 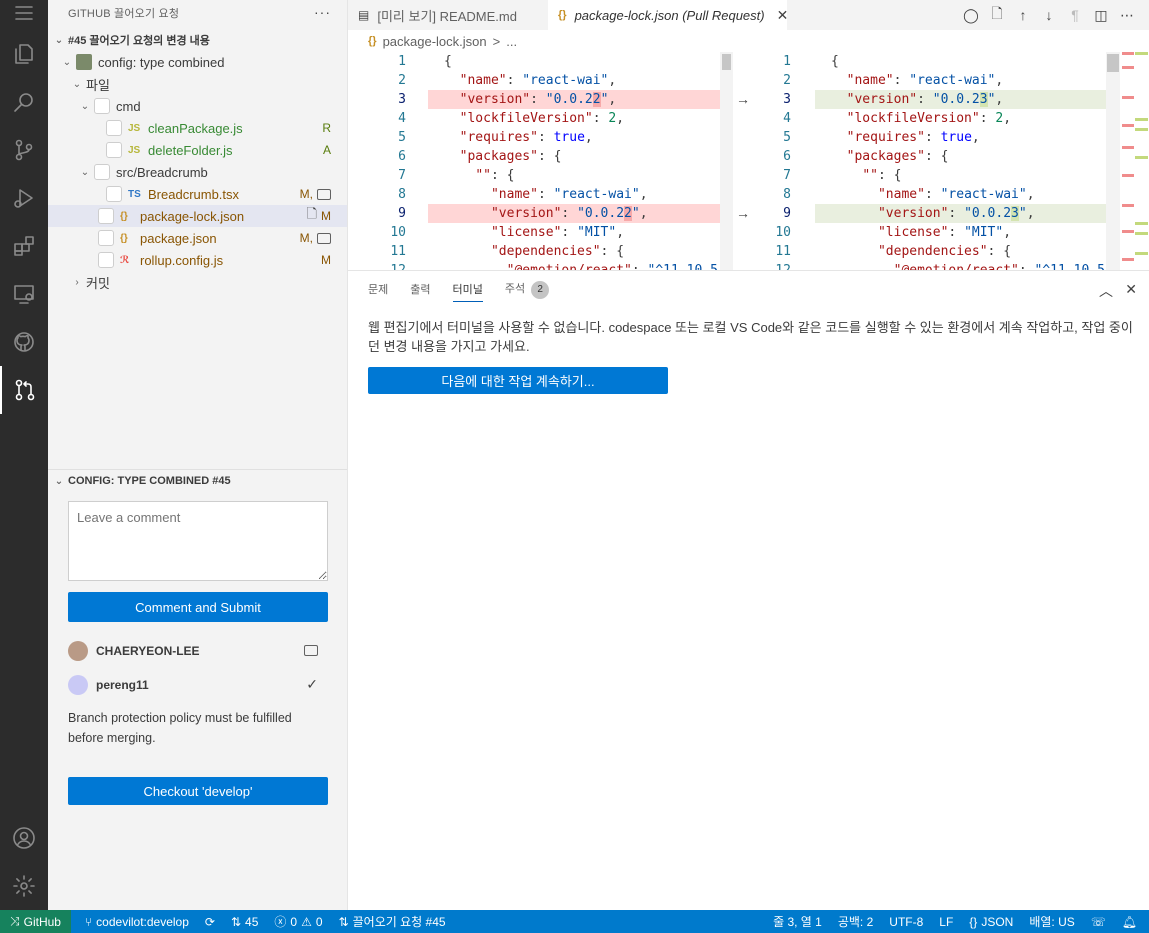 What do you see at coordinates (24, 886) in the screenshot?
I see `settings-gear-icon` at bounding box center [24, 886].